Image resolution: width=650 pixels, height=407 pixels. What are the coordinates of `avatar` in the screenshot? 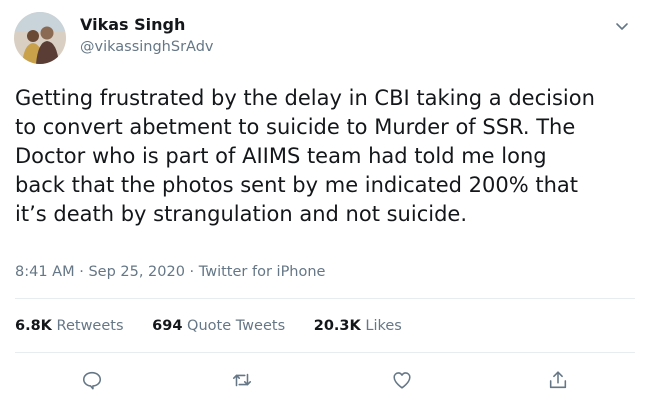 It's located at (40, 38).